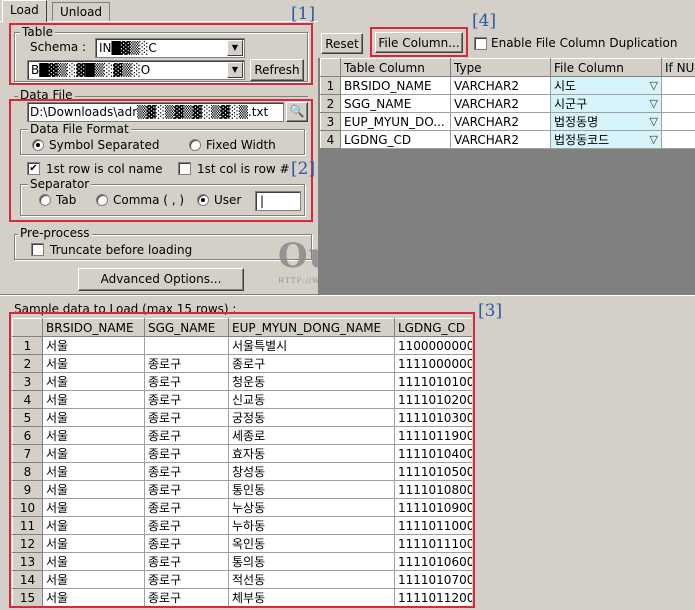 This screenshot has height=610, width=695. I want to click on splitter, so click(347, 295).